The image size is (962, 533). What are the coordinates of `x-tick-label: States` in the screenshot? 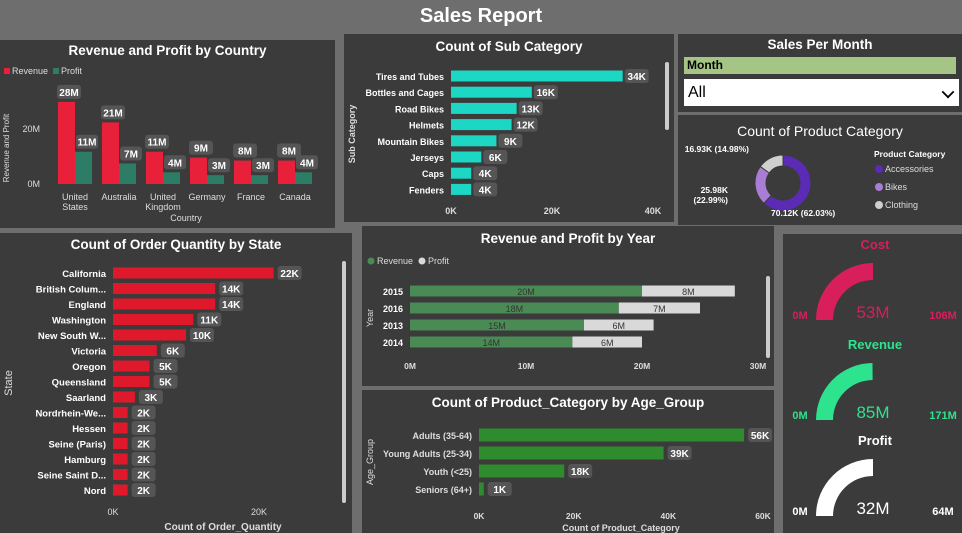 It's located at (75, 207).